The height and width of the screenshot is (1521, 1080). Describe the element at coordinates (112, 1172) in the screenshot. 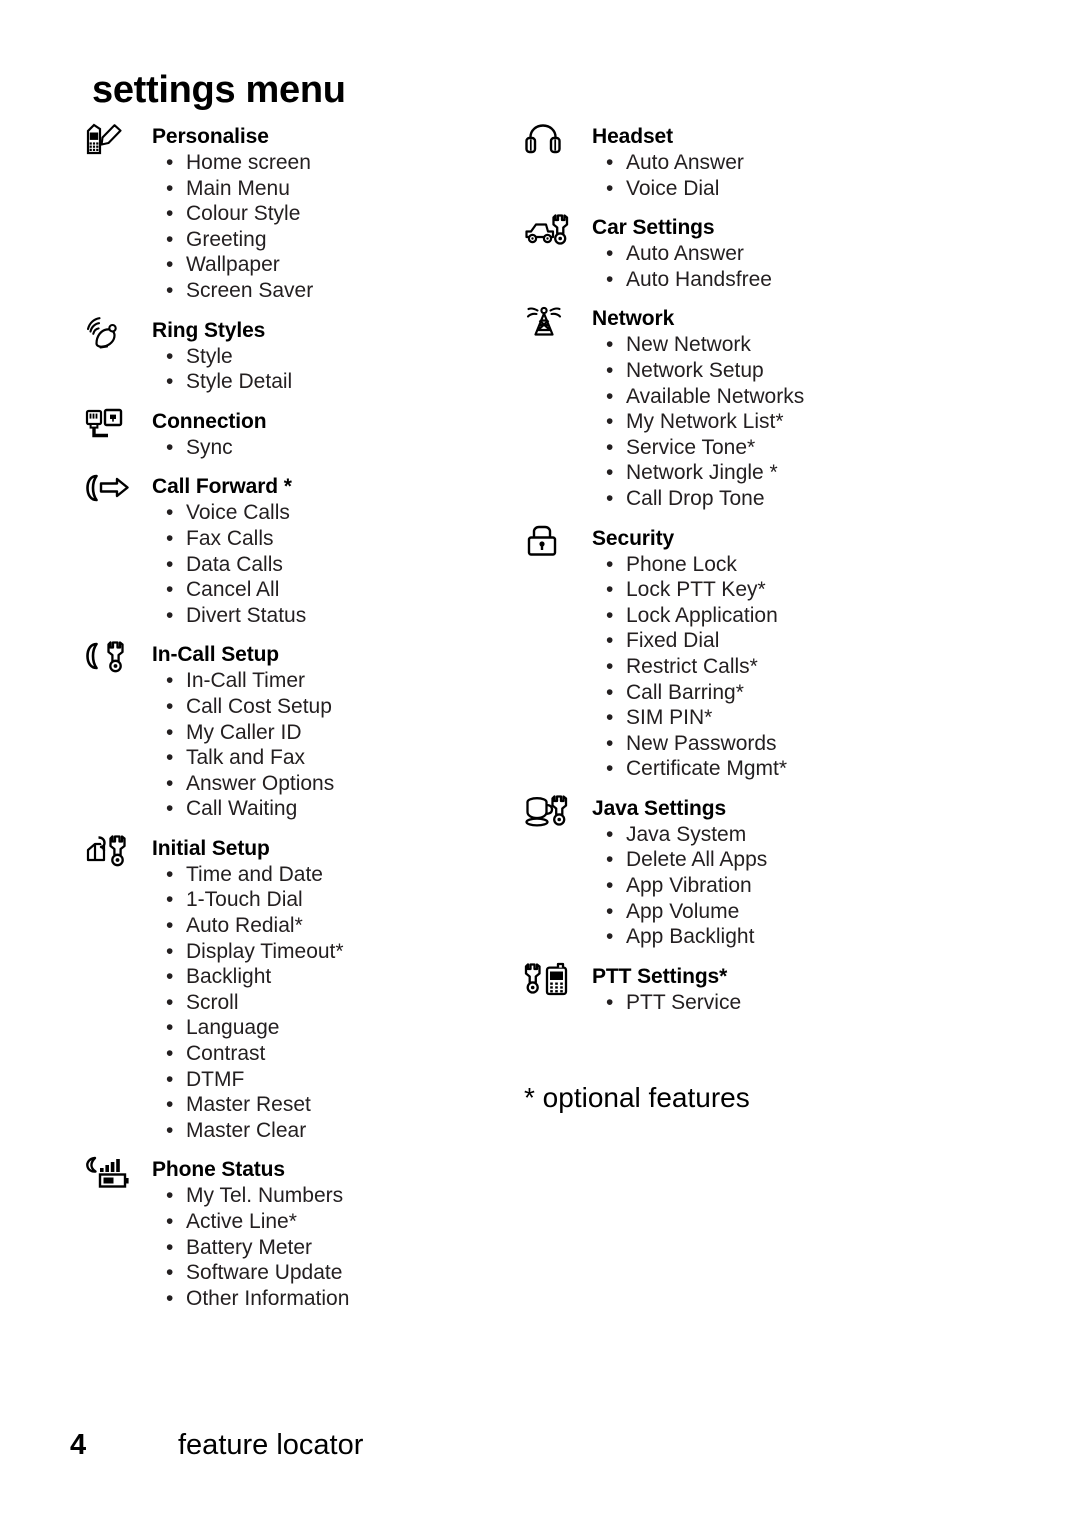

I see `signal-battery-icon` at that location.